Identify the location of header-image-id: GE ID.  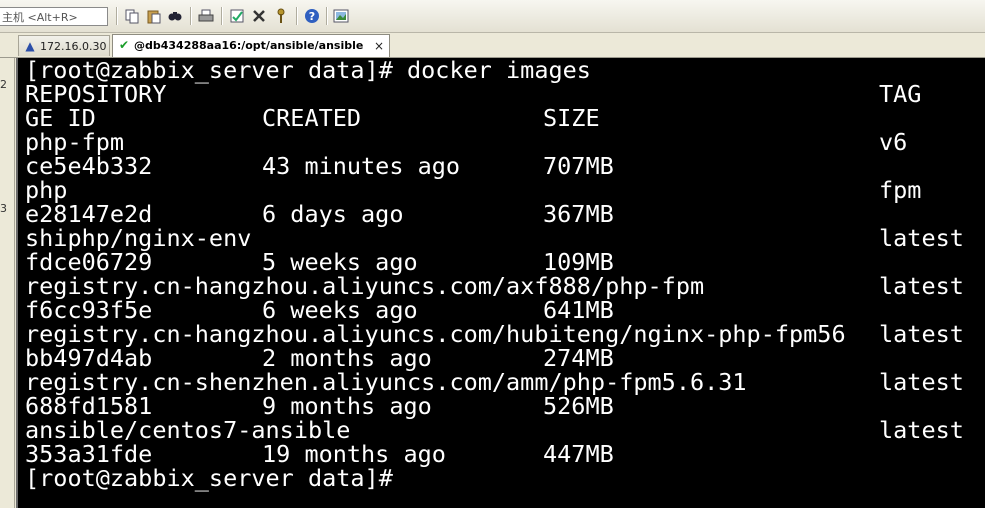
(60, 118).